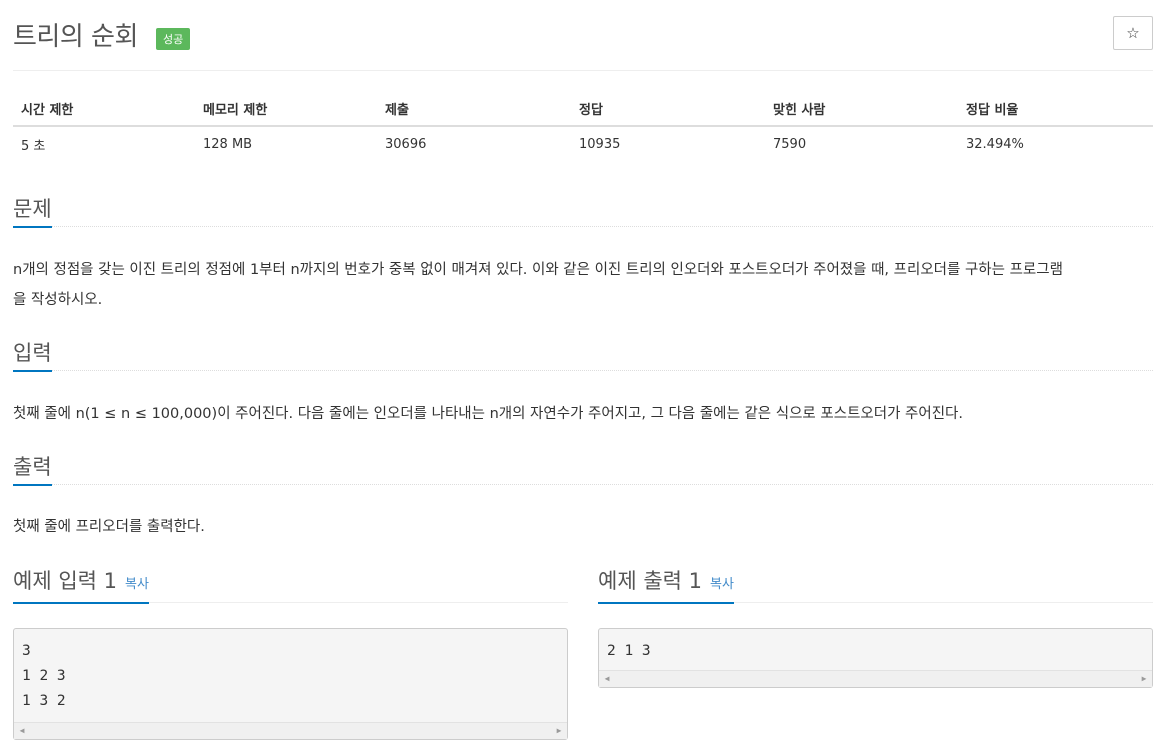  What do you see at coordinates (65, 581) in the screenshot?
I see `sample-title: 예제 입력 1` at bounding box center [65, 581].